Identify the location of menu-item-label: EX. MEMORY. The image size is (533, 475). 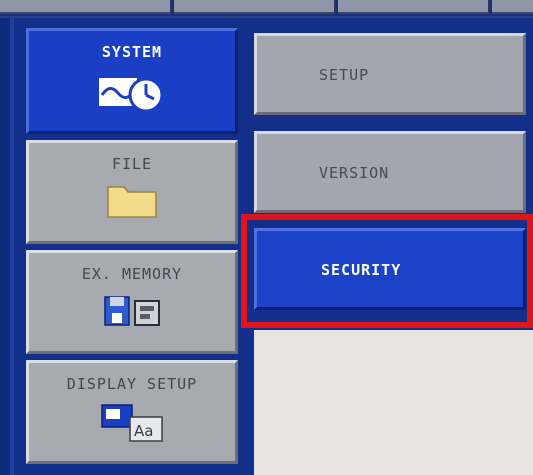
(132, 274).